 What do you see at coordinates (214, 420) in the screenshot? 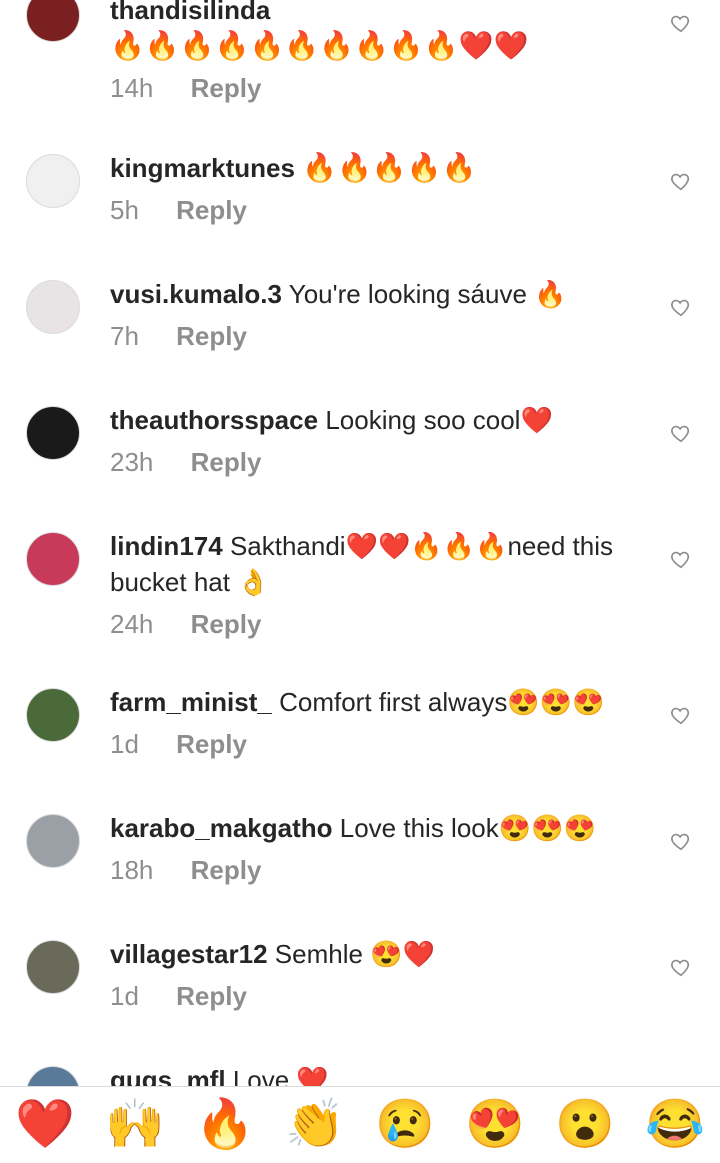
I see `comment-username: theauthorsspace` at bounding box center [214, 420].